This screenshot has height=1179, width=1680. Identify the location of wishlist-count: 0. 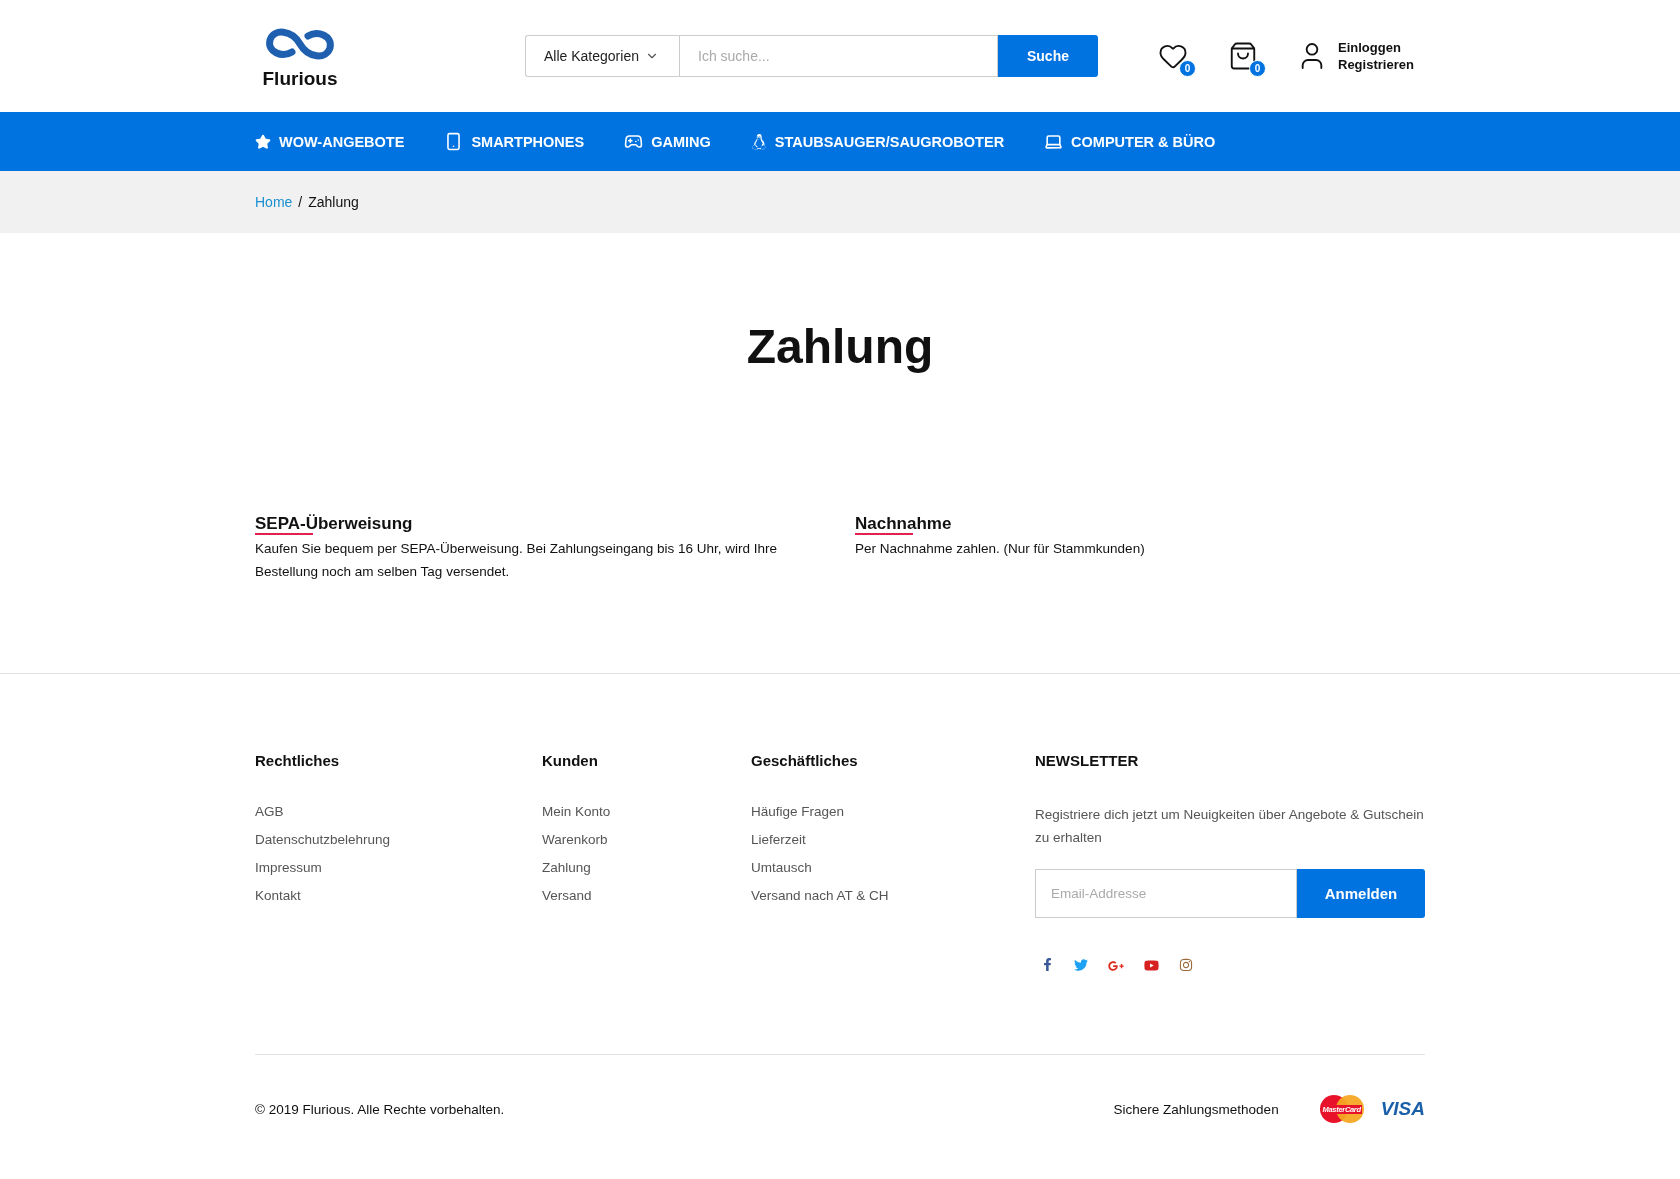
(1187, 68).